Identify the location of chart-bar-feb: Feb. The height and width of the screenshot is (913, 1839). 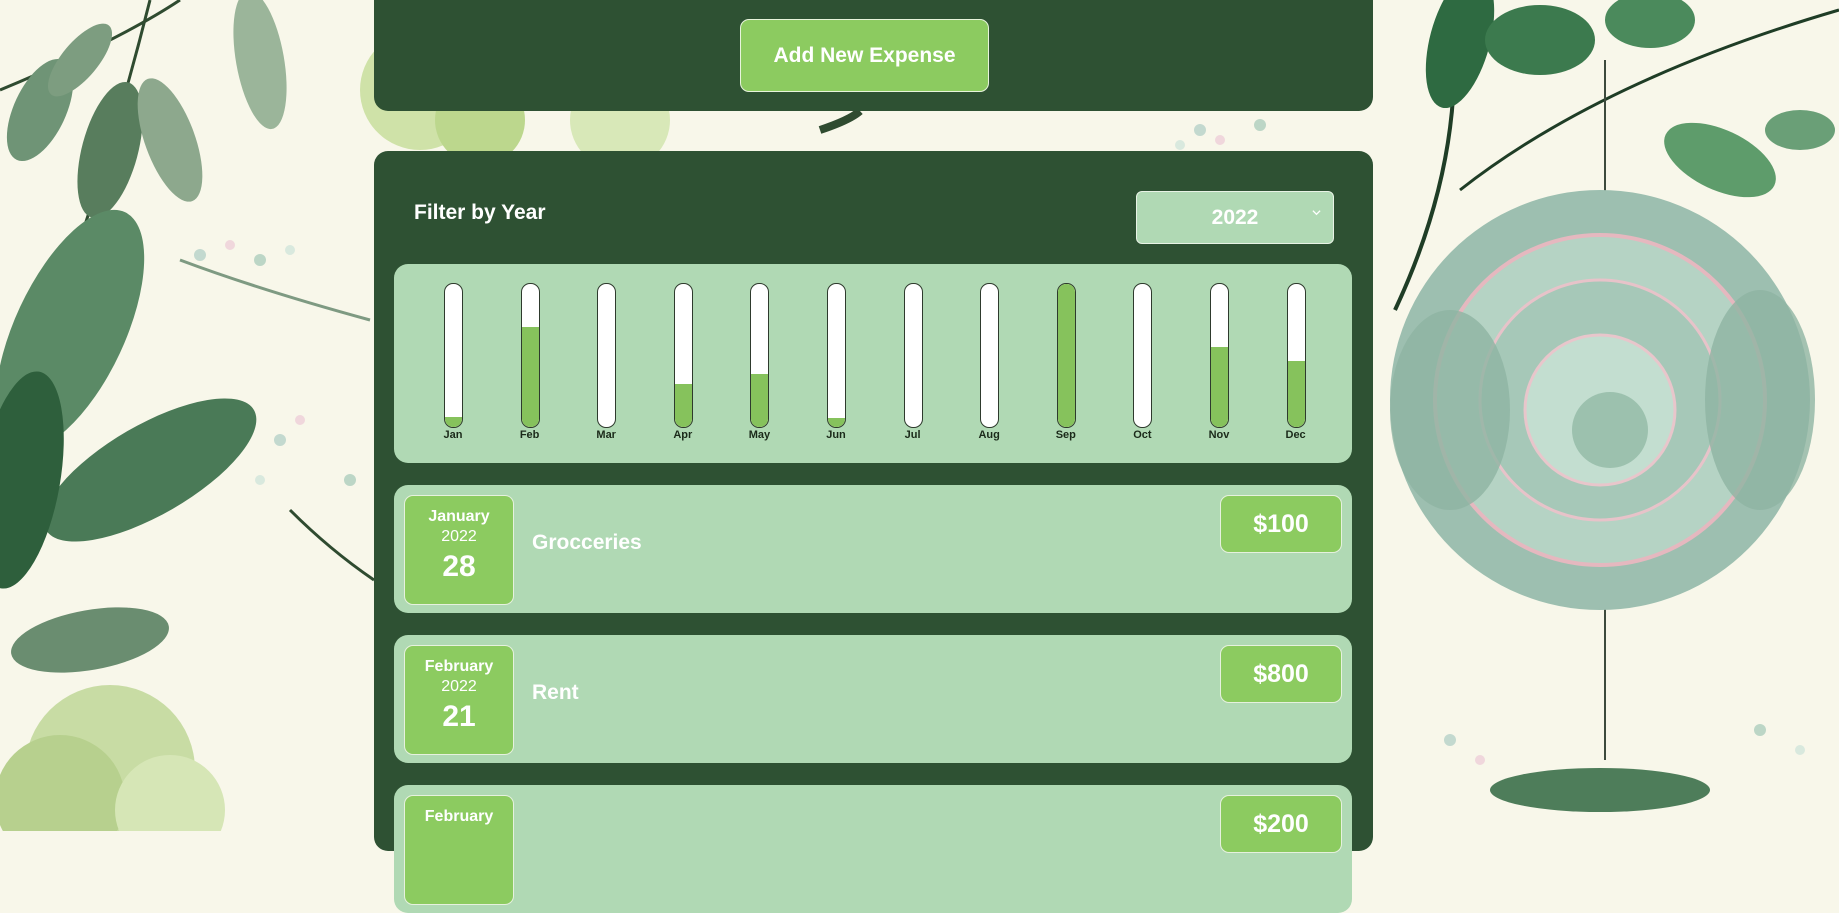
(530, 368).